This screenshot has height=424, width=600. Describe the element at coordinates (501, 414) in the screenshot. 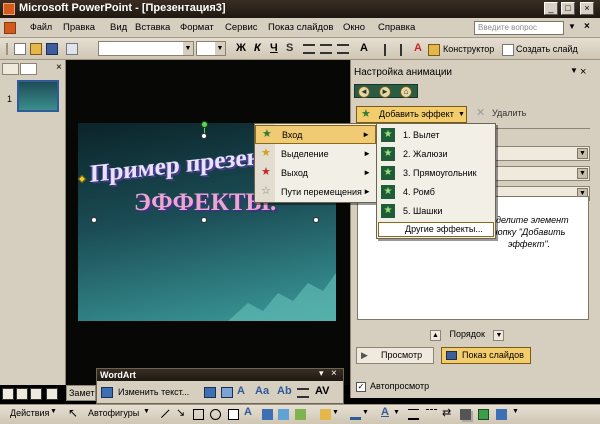

I see `insert-object-icon` at that location.